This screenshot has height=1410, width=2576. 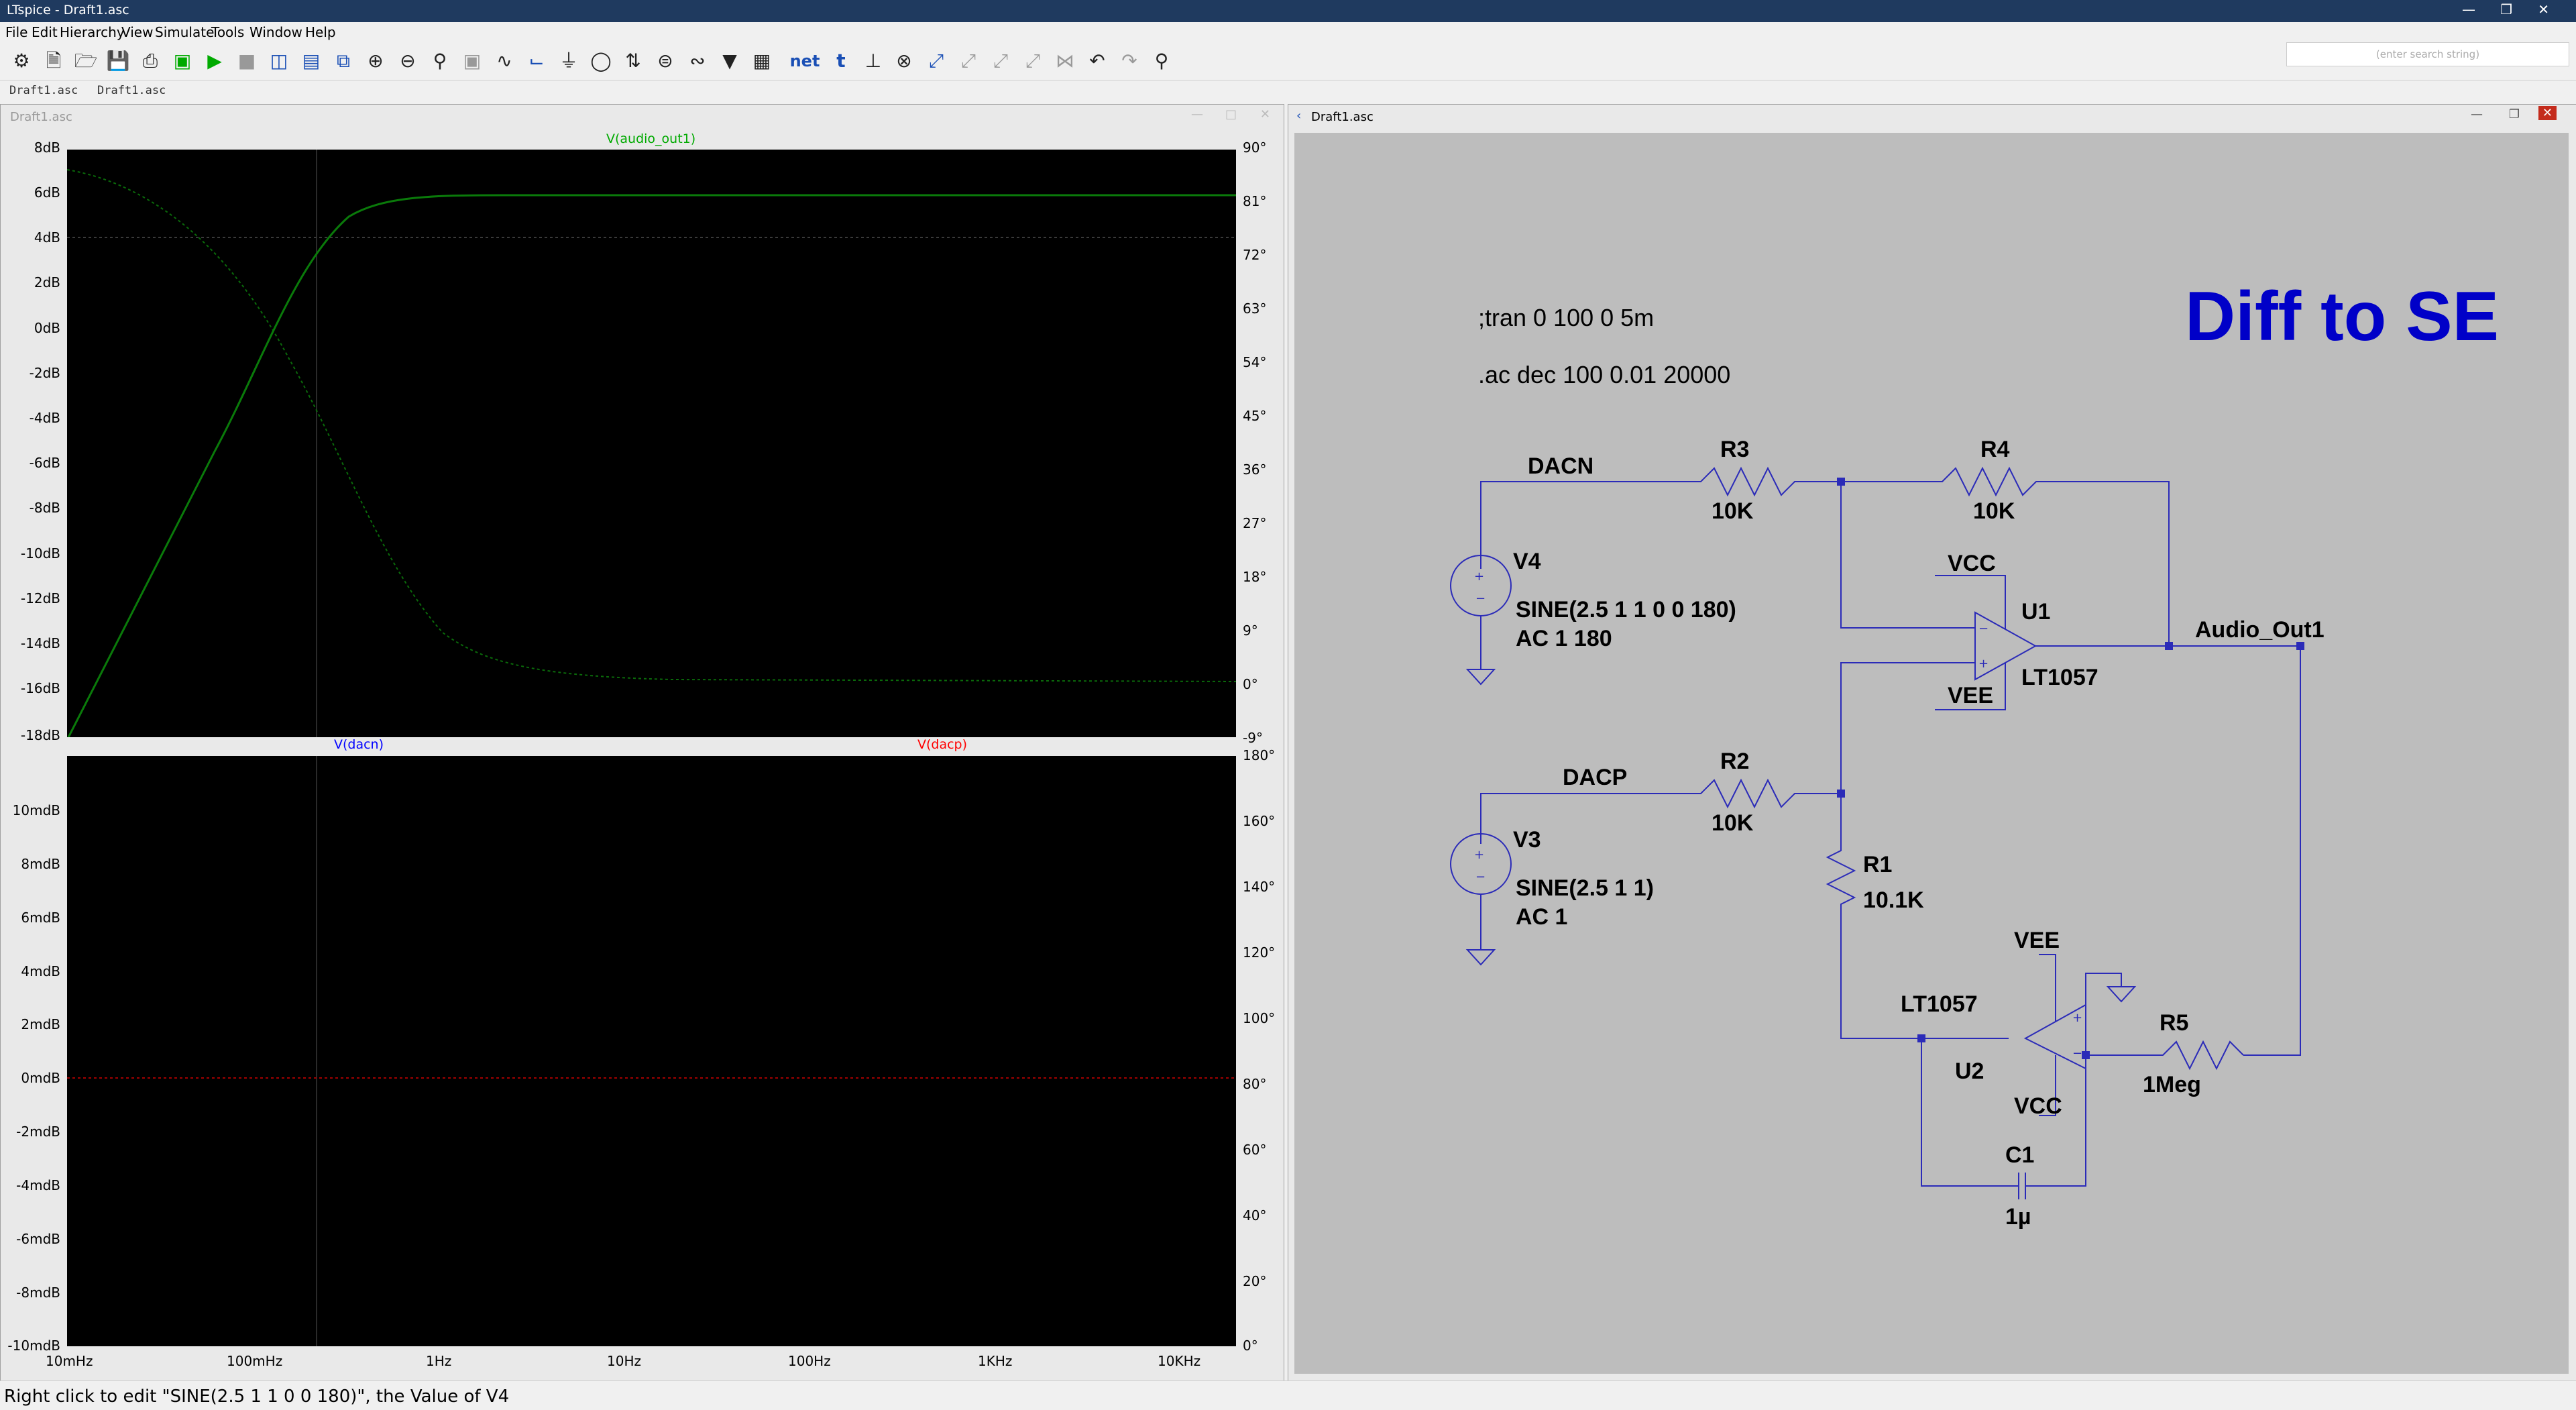 What do you see at coordinates (1969, 1072) in the screenshot?
I see `label-u2: U2` at bounding box center [1969, 1072].